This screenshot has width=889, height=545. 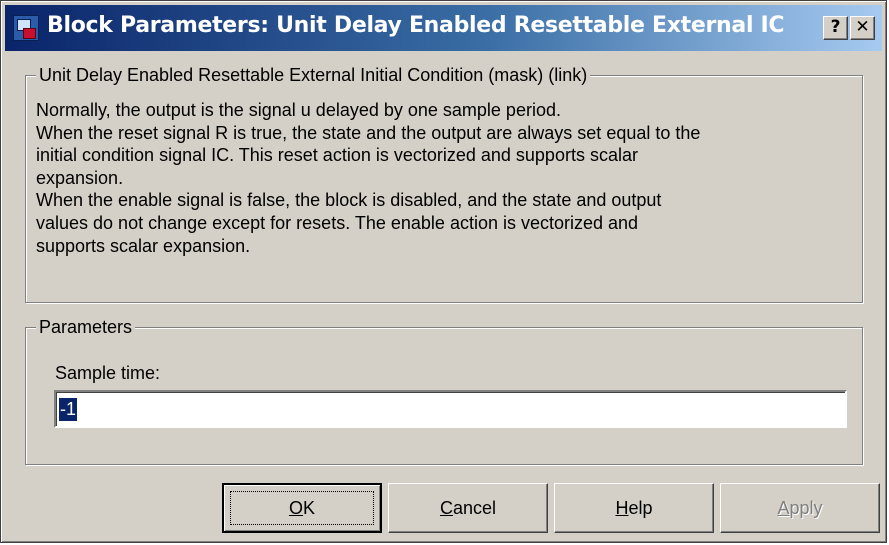 What do you see at coordinates (450, 409) in the screenshot?
I see `sample-time-input: -1` at bounding box center [450, 409].